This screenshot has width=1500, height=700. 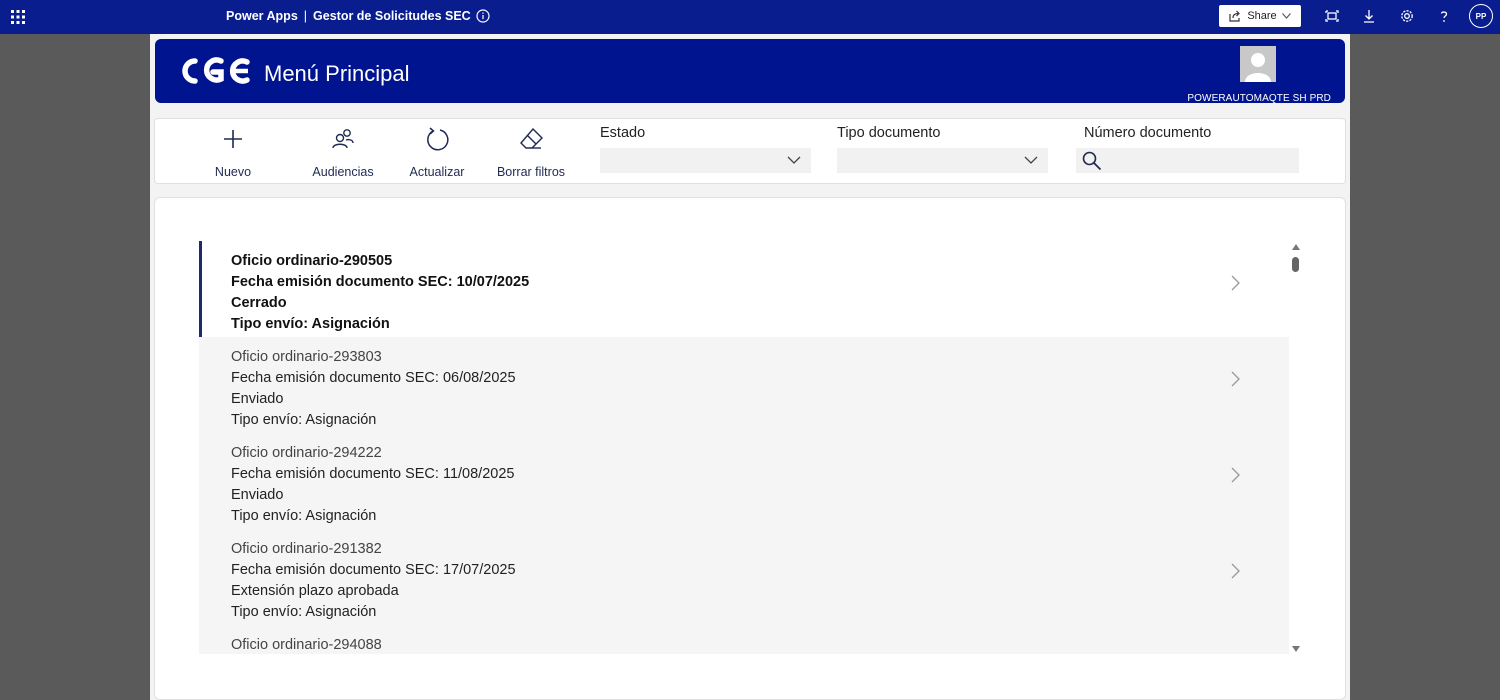 I want to click on new-button-label: Nuevo, so click(x=233, y=172).